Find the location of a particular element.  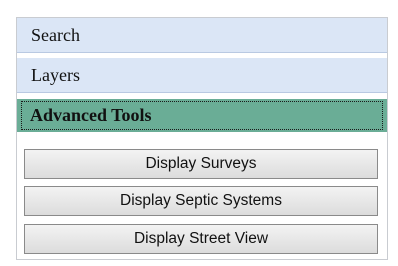

display-septic-systems-button: Display Septic Systems is located at coordinates (201, 201).